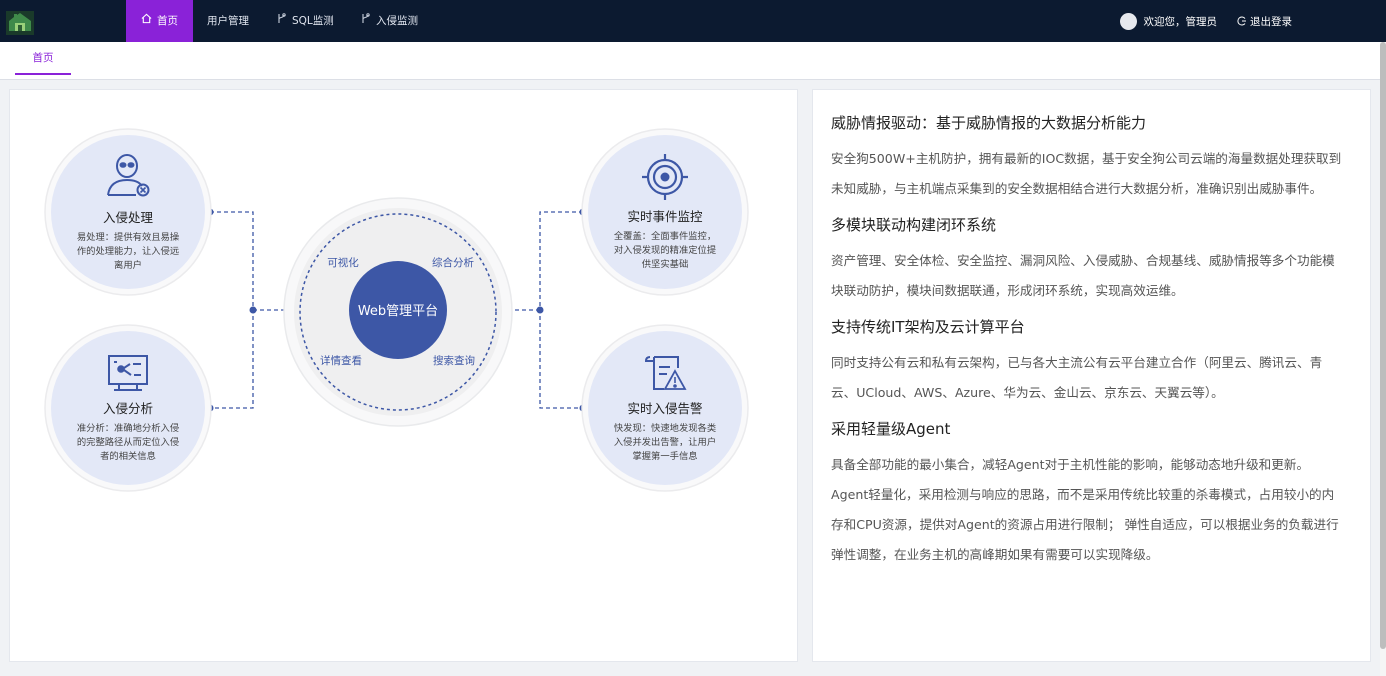 The height and width of the screenshot is (676, 1386). Describe the element at coordinates (128, 251) in the screenshot. I see `node-desc-line: 作的处理能力，让入侵远` at that location.